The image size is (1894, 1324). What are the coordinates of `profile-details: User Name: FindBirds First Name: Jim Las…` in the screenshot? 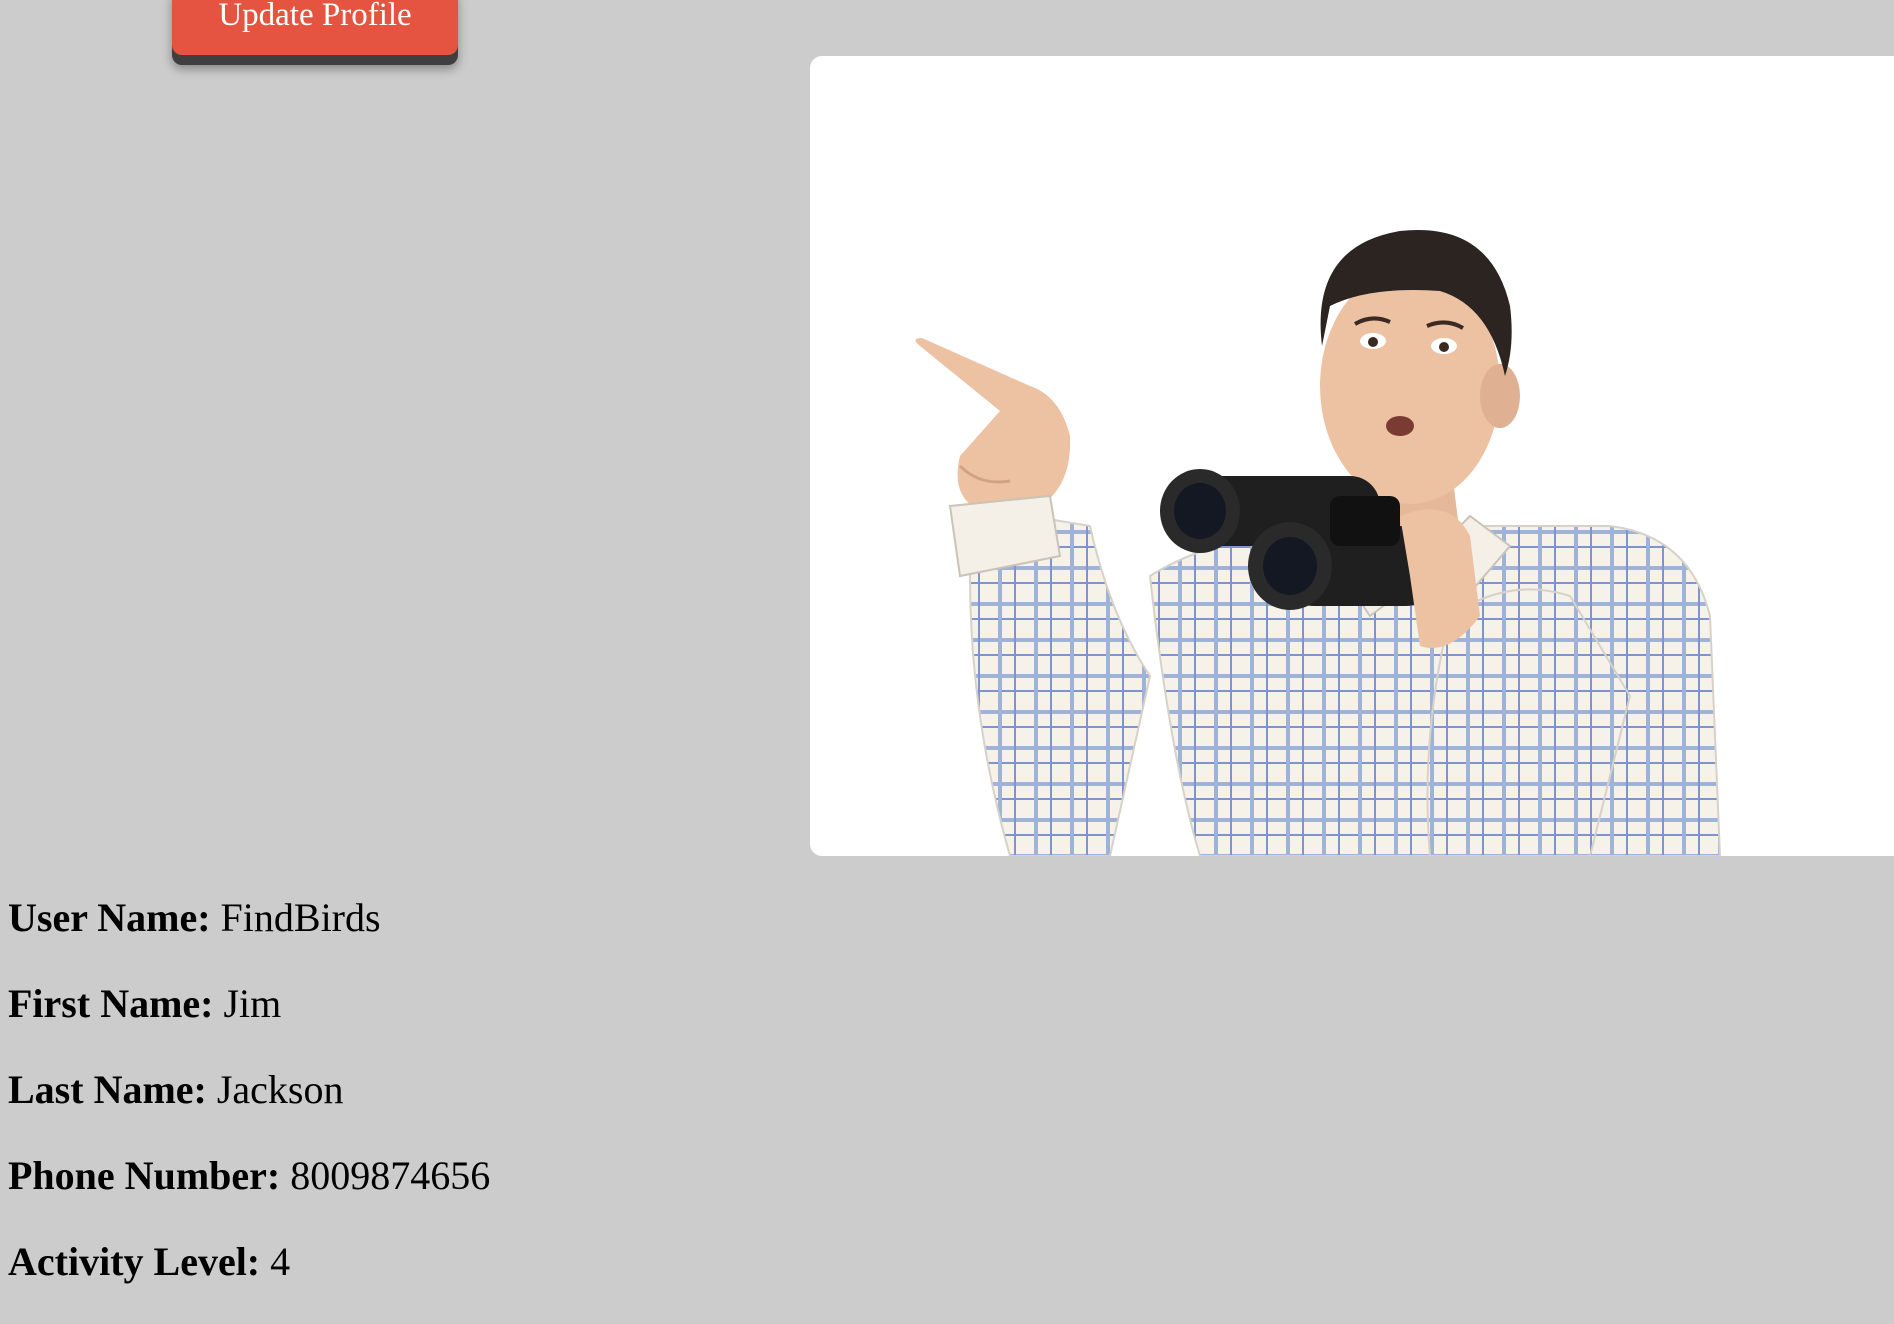 It's located at (249, 1109).